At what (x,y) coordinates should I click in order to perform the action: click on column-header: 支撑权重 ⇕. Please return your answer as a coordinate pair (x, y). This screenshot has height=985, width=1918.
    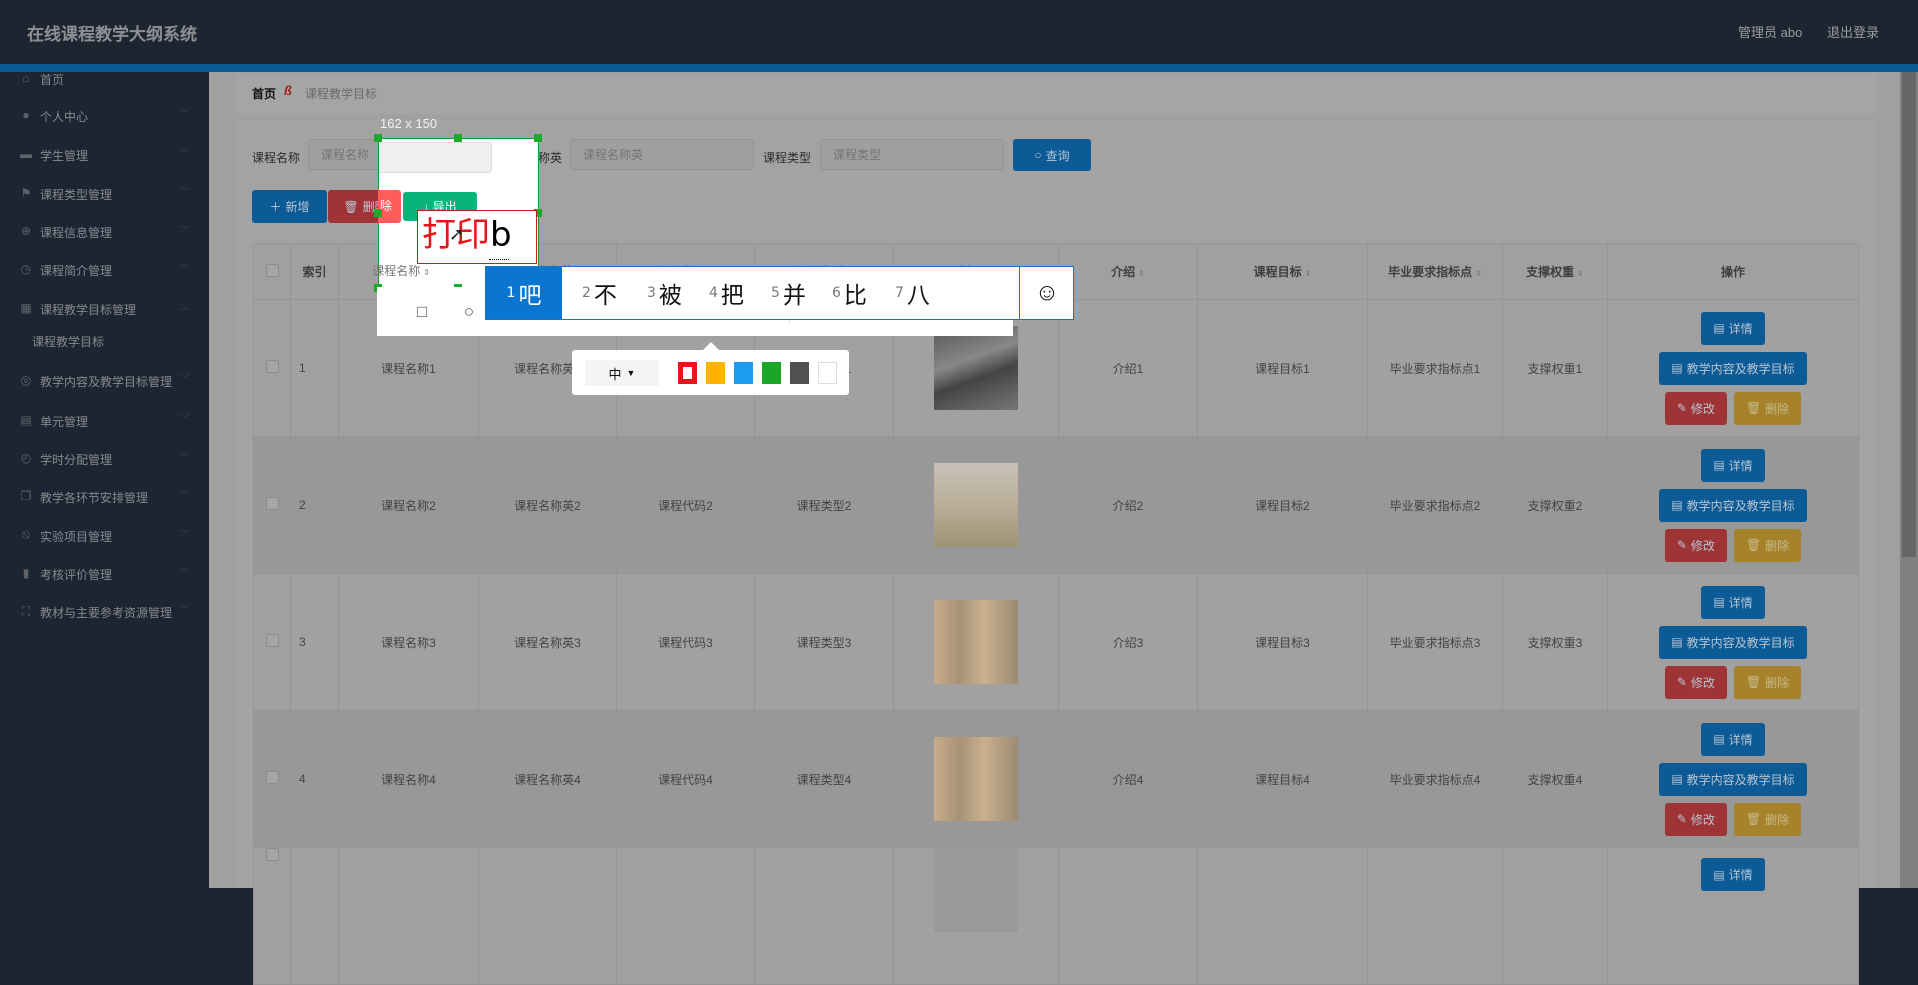
    Looking at the image, I should click on (1555, 271).